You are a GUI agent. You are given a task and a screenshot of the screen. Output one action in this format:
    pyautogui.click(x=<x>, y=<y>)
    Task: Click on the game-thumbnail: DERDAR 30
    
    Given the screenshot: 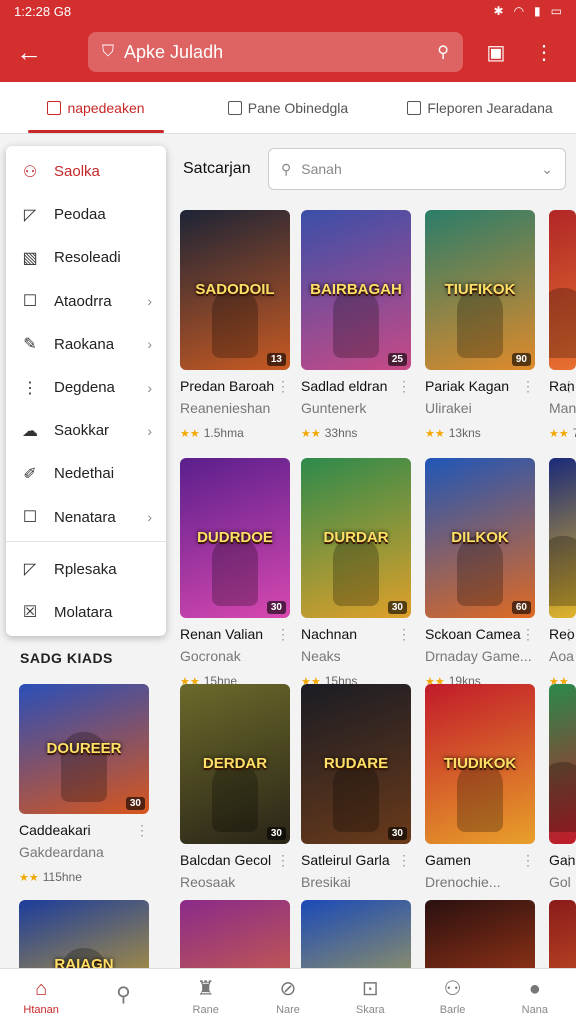 What is the action you would take?
    pyautogui.click(x=235, y=764)
    